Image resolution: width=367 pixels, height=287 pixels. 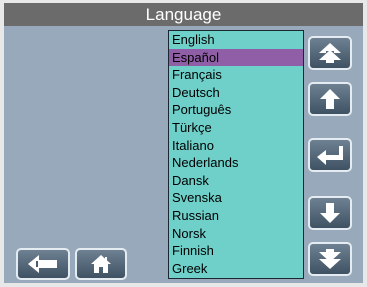 I want to click on double-arrow-up-icon, so click(x=330, y=53).